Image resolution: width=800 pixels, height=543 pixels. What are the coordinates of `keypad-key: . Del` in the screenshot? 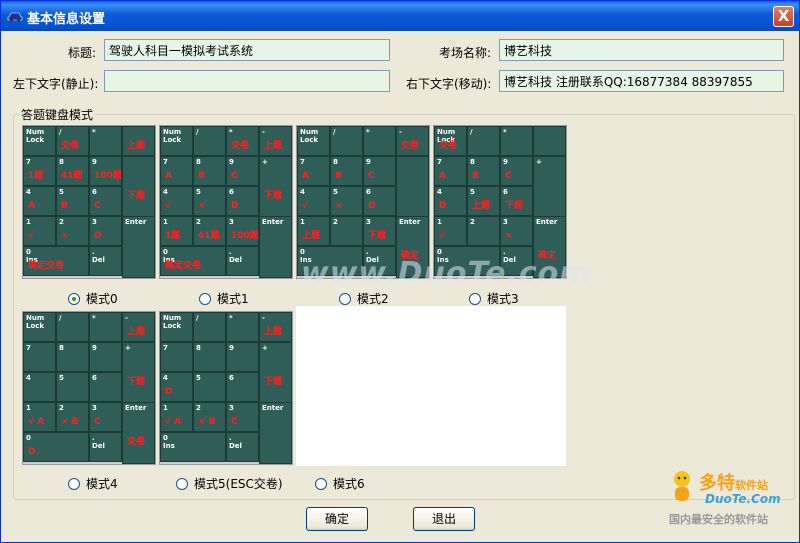 It's located at (105, 261).